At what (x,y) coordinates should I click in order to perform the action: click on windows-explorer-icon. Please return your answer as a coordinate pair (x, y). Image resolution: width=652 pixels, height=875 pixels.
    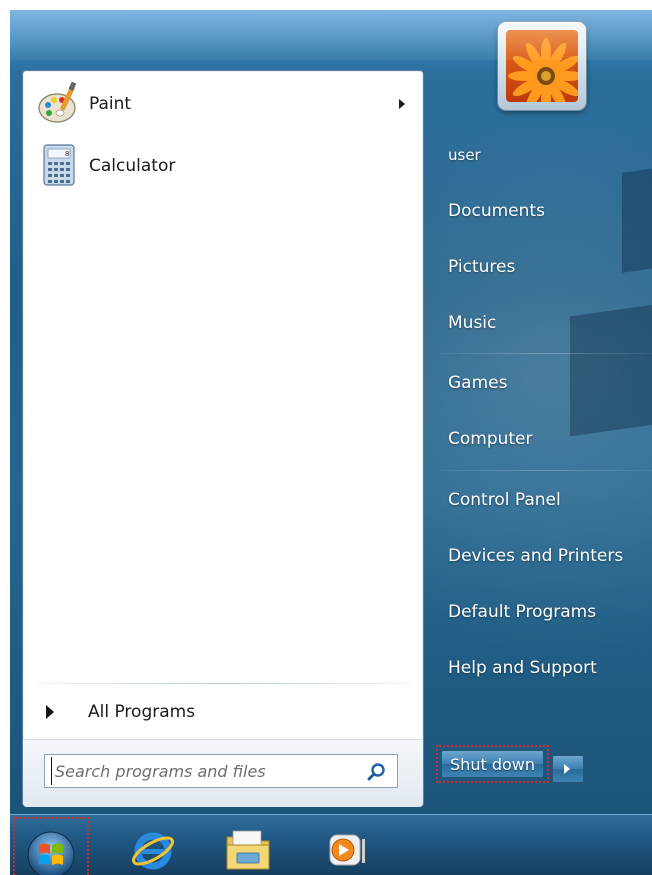
    Looking at the image, I should click on (248, 849).